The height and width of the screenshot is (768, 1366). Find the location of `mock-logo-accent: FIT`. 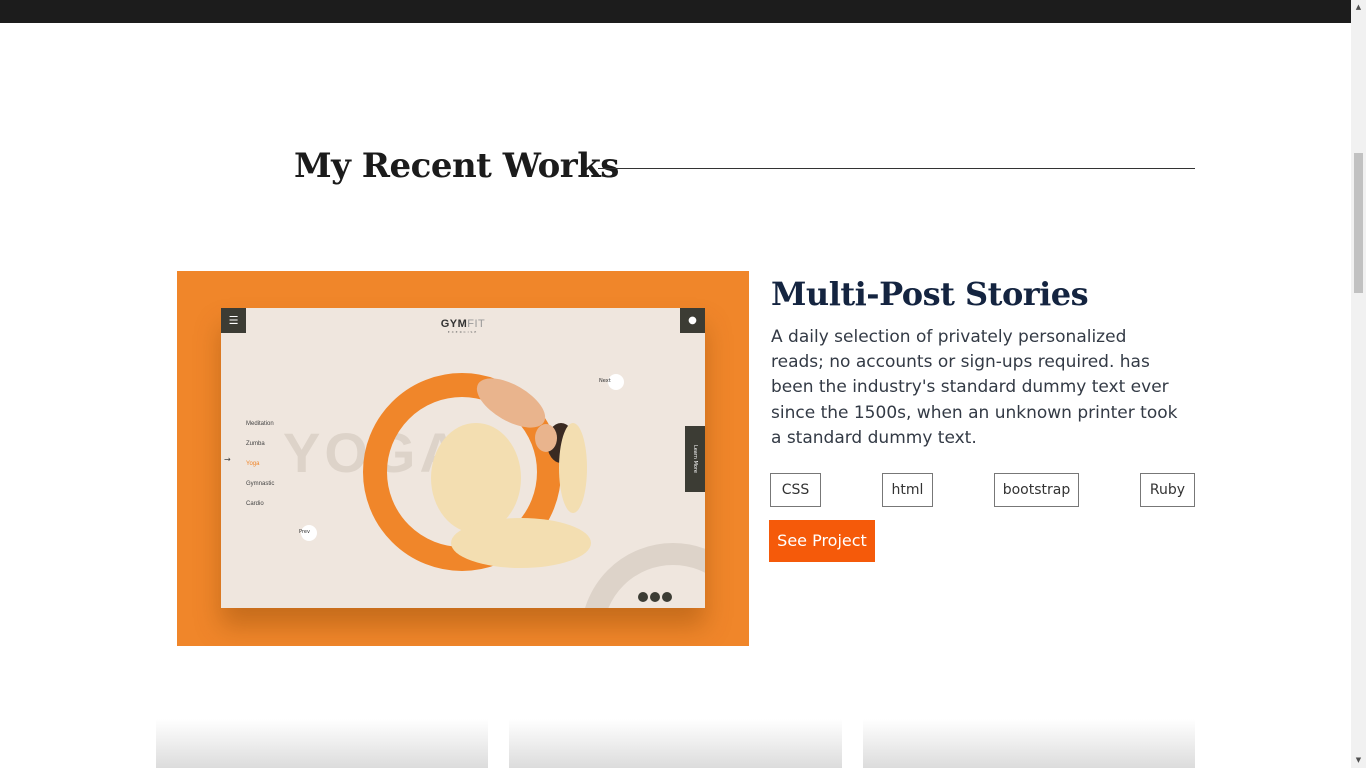

mock-logo-accent: FIT is located at coordinates (476, 324).